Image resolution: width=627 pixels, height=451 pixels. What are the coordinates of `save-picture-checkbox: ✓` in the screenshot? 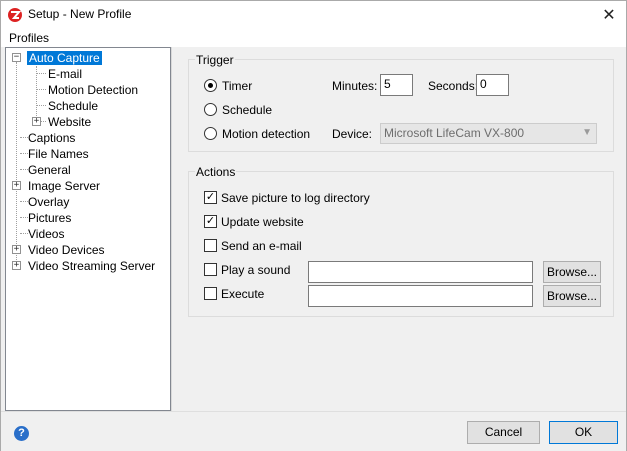 It's located at (210, 197).